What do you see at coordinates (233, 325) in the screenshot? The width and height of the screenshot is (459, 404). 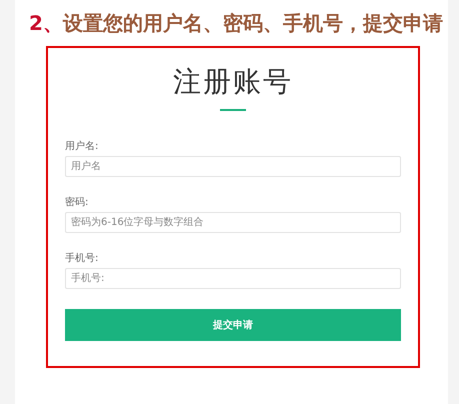 I see `submit-button: 提交申请` at bounding box center [233, 325].